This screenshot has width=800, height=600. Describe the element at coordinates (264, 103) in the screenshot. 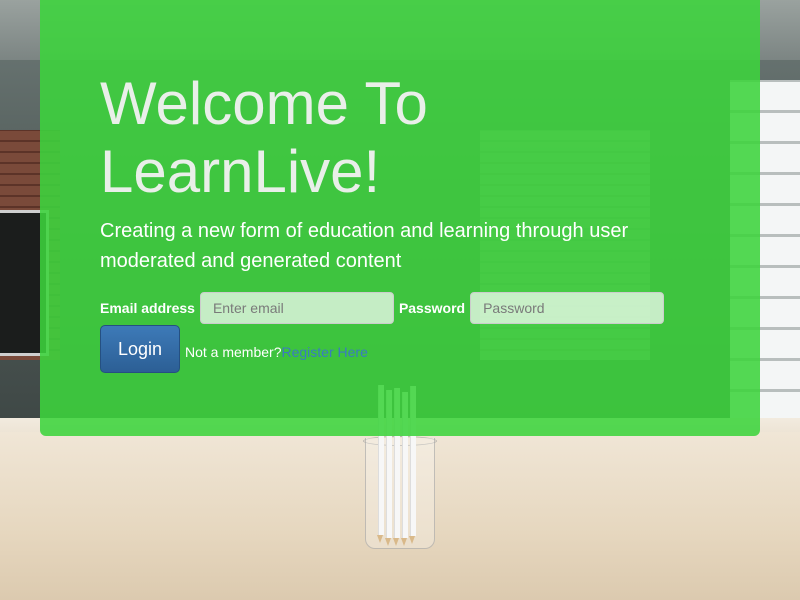

I see `title-line-1: Welcome To` at that location.